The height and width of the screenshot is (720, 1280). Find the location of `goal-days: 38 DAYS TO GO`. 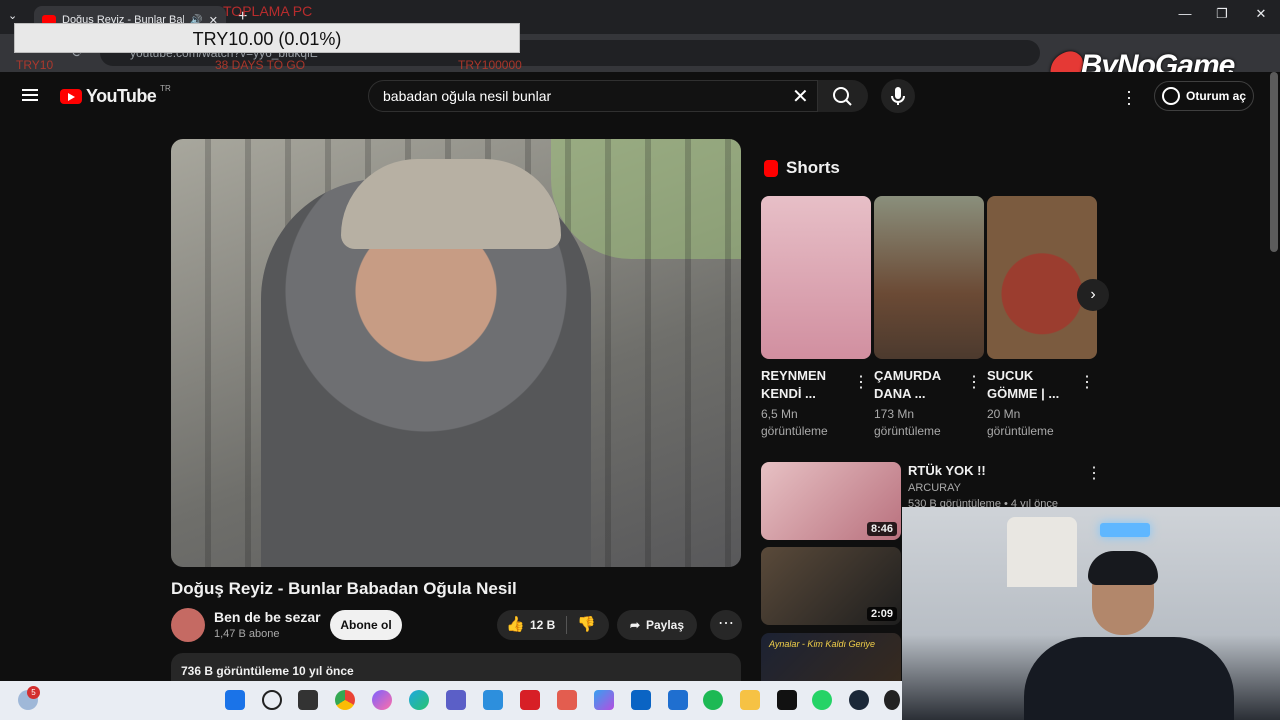

goal-days: 38 DAYS TO GO is located at coordinates (260, 65).